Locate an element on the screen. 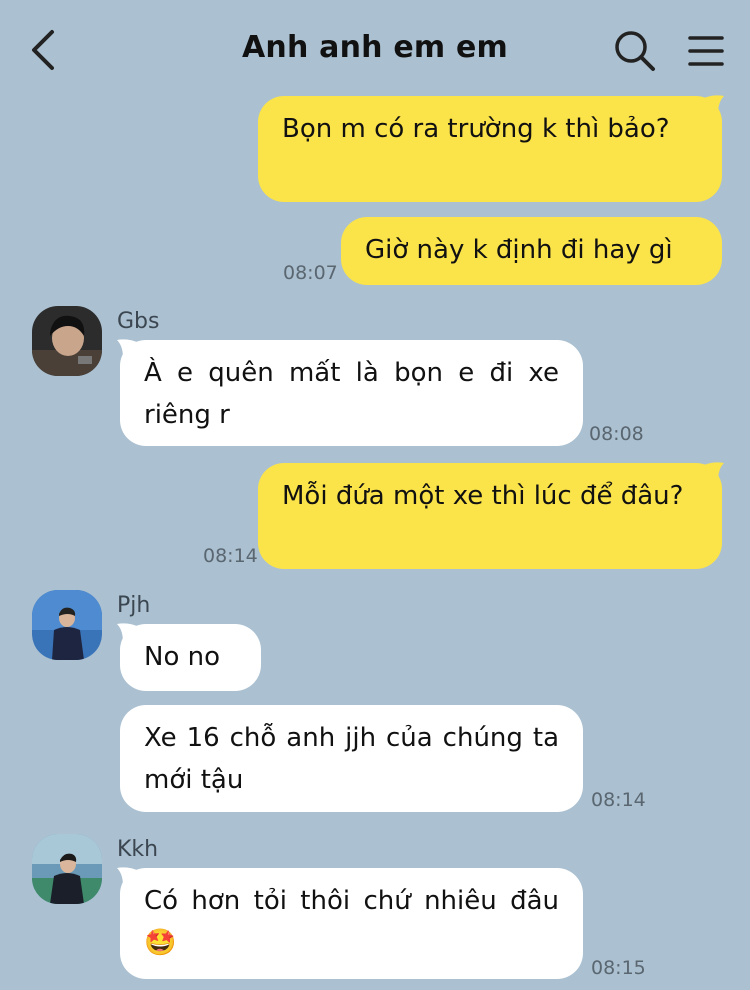 The width and height of the screenshot is (750, 990). search-button is located at coordinates (635, 51).